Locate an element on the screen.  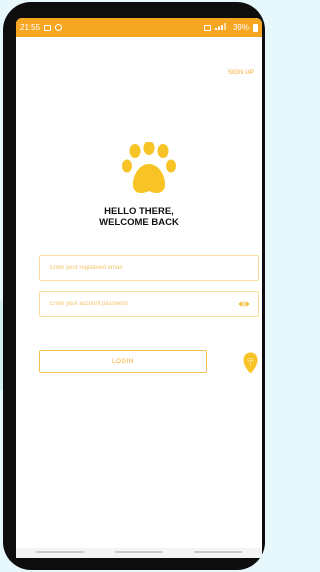
greeting-line-1: HELLO THERE, is located at coordinates (139, 211).